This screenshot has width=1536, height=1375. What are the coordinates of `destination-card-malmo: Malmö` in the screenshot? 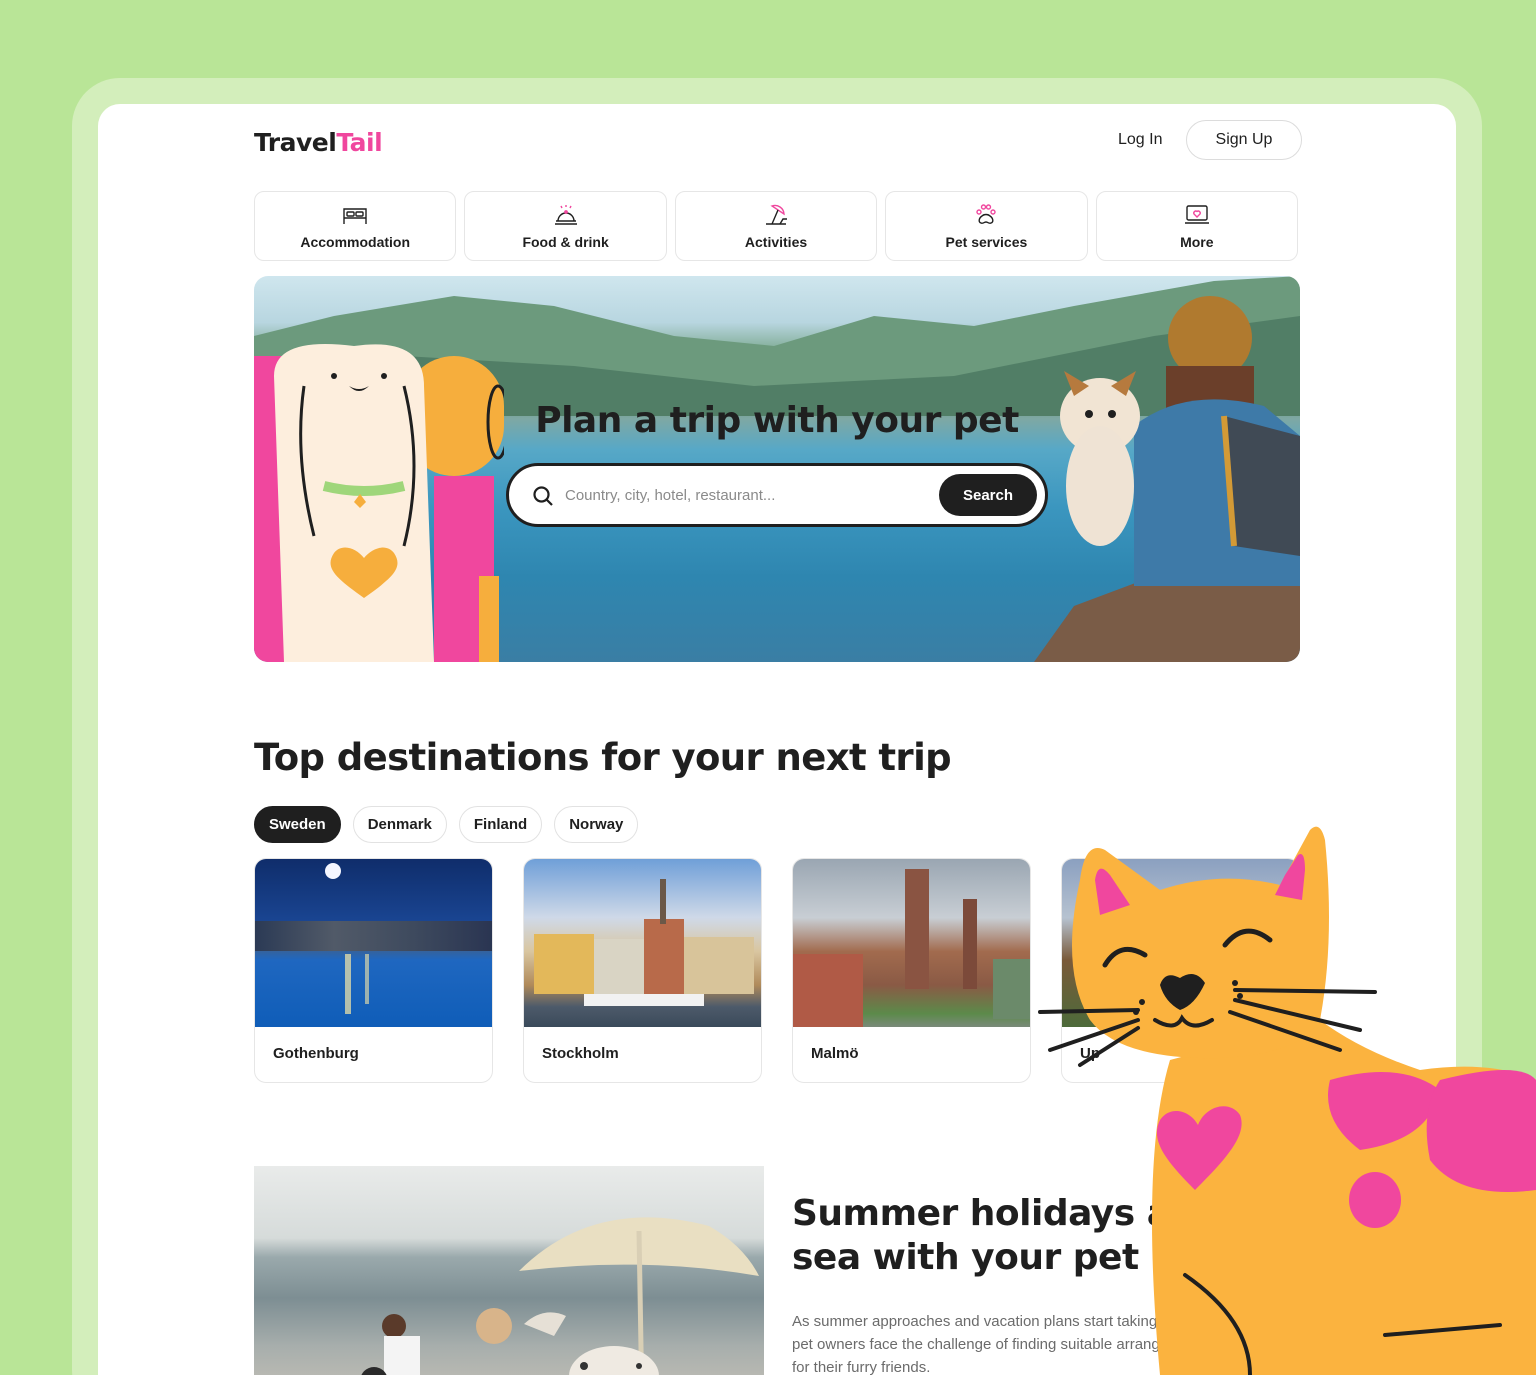 It's located at (911, 970).